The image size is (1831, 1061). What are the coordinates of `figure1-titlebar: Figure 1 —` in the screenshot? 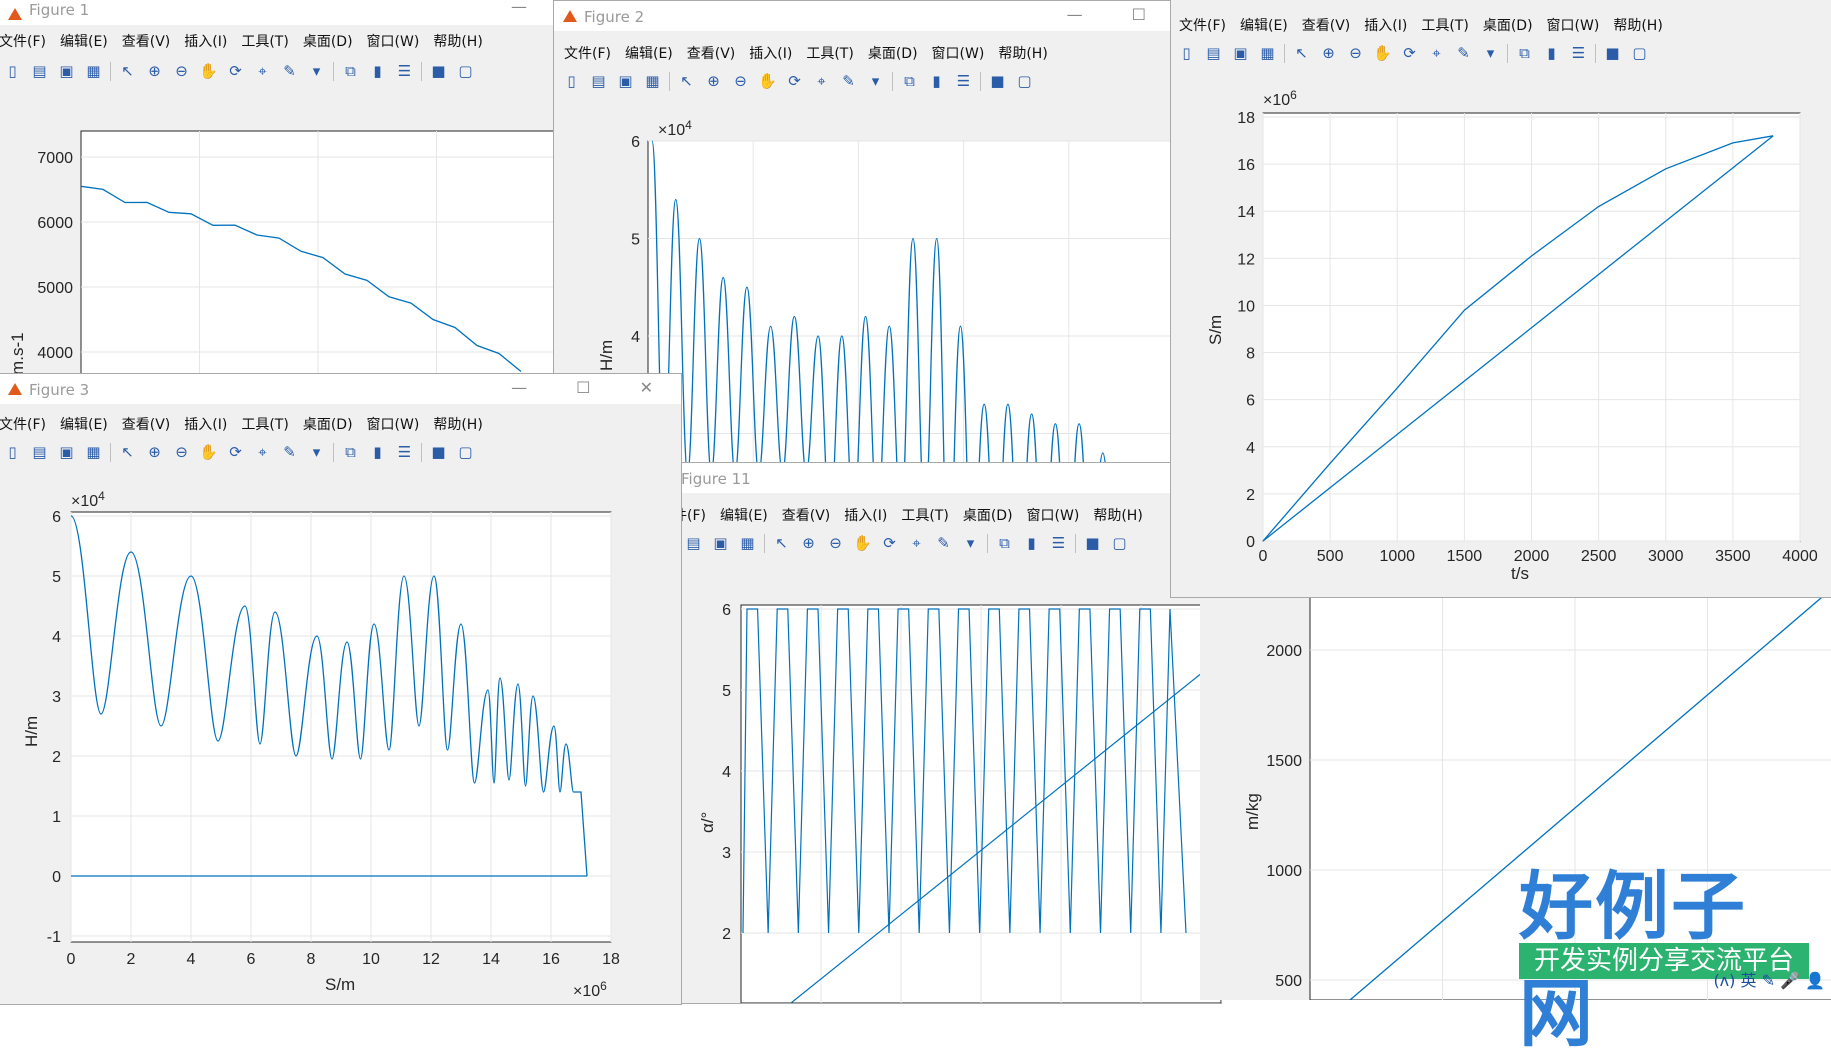 It's located at (277, 12).